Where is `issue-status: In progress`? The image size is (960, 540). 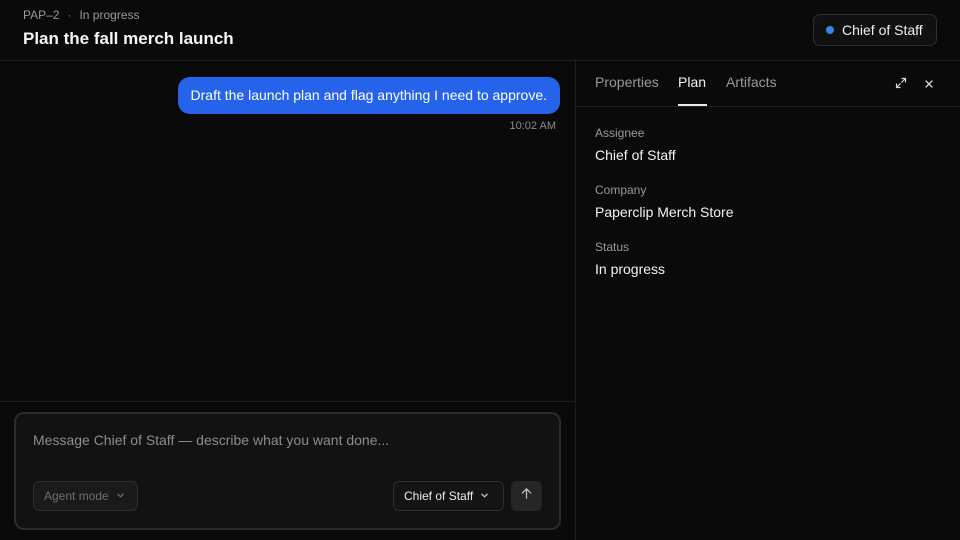
issue-status: In progress is located at coordinates (109, 15).